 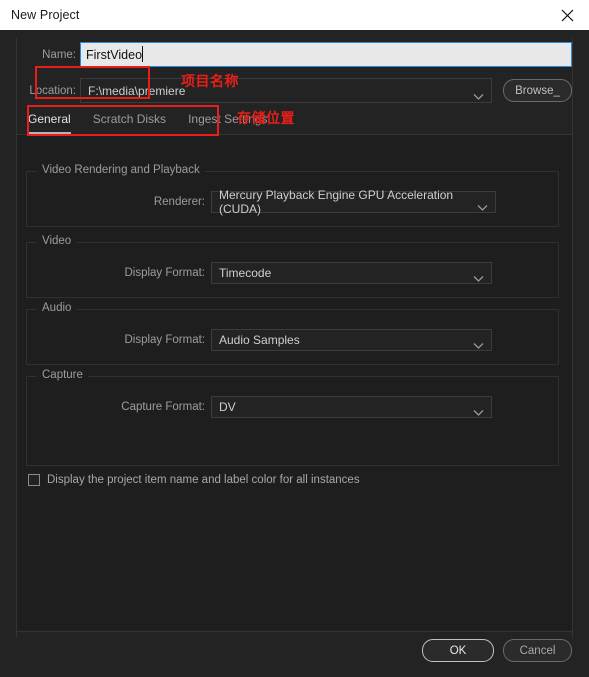 I want to click on audio-display-format-value: Audio Samples, so click(x=259, y=340).